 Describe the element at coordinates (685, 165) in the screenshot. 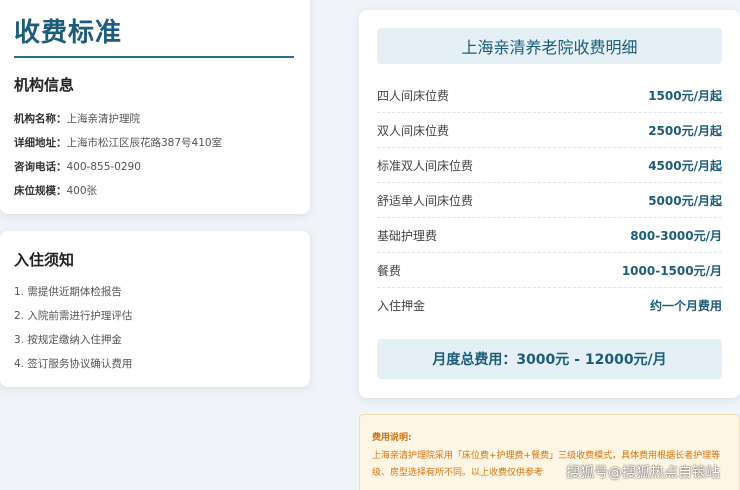

I see `fee-value: 4500元/月起` at that location.